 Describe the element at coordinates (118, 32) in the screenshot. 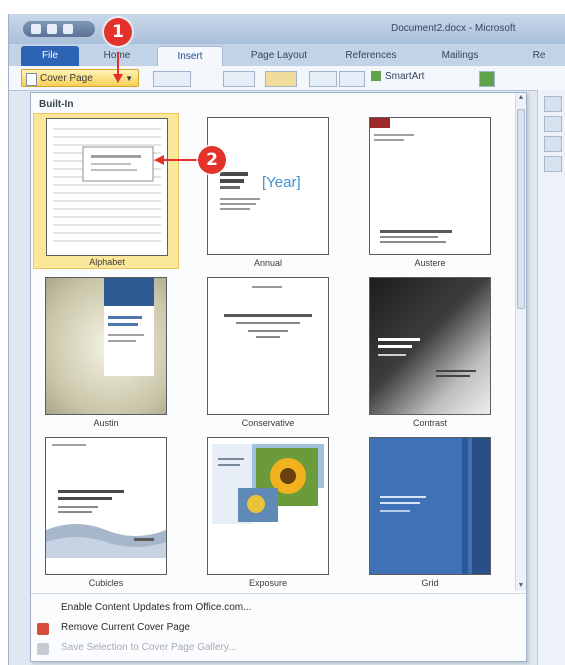

I see `callout-badge-1: 1` at that location.